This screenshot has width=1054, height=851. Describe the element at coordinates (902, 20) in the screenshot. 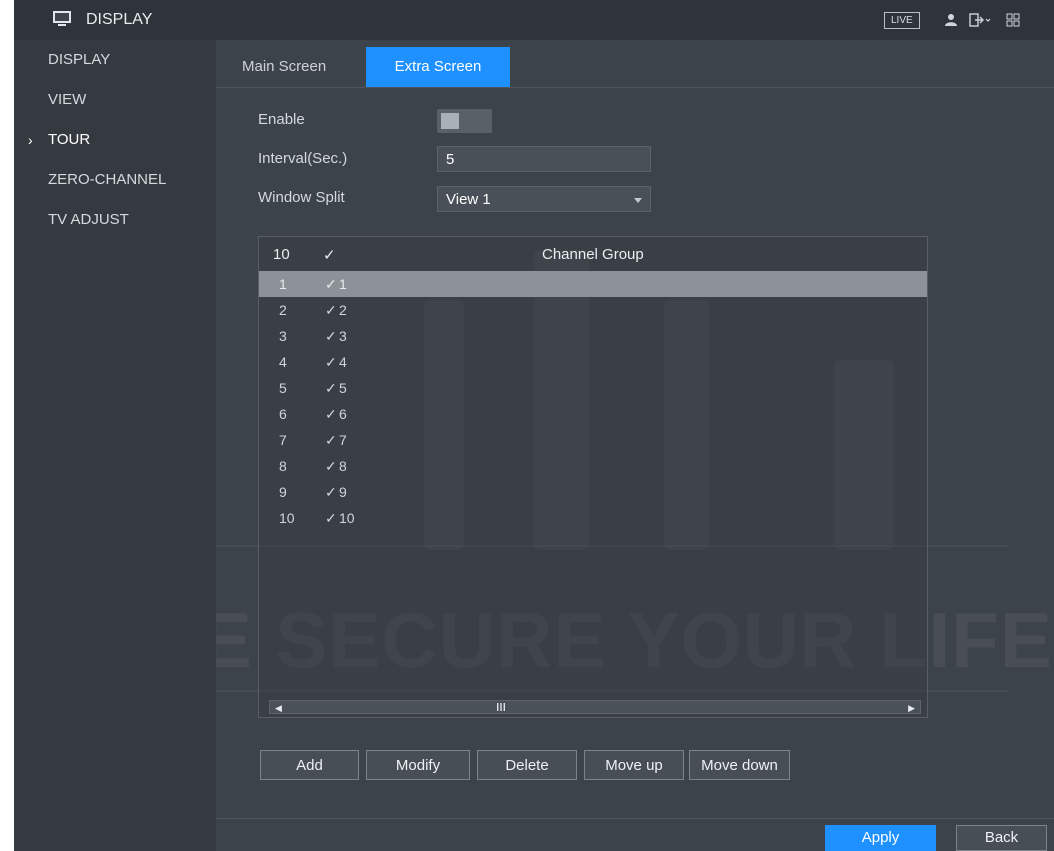

I see `live-button: LIVE` at that location.